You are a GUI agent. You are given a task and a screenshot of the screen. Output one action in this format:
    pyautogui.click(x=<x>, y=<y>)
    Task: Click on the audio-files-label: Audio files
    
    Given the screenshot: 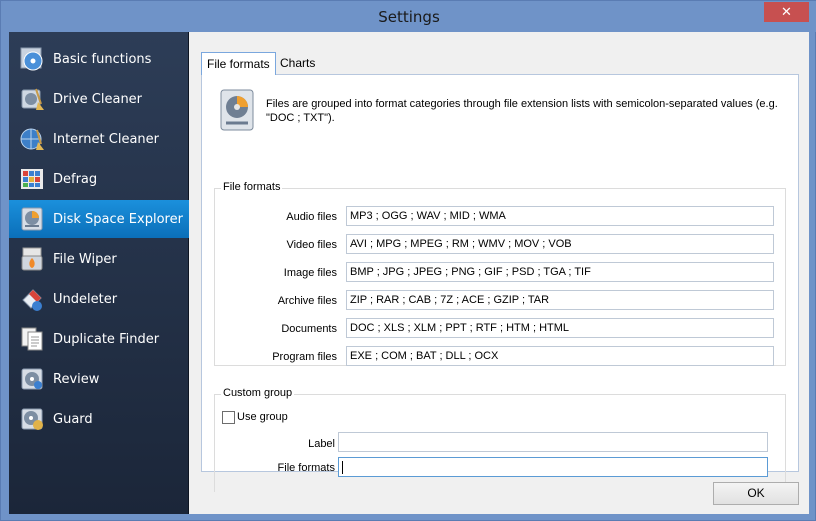 What is the action you would take?
    pyautogui.click(x=311, y=217)
    